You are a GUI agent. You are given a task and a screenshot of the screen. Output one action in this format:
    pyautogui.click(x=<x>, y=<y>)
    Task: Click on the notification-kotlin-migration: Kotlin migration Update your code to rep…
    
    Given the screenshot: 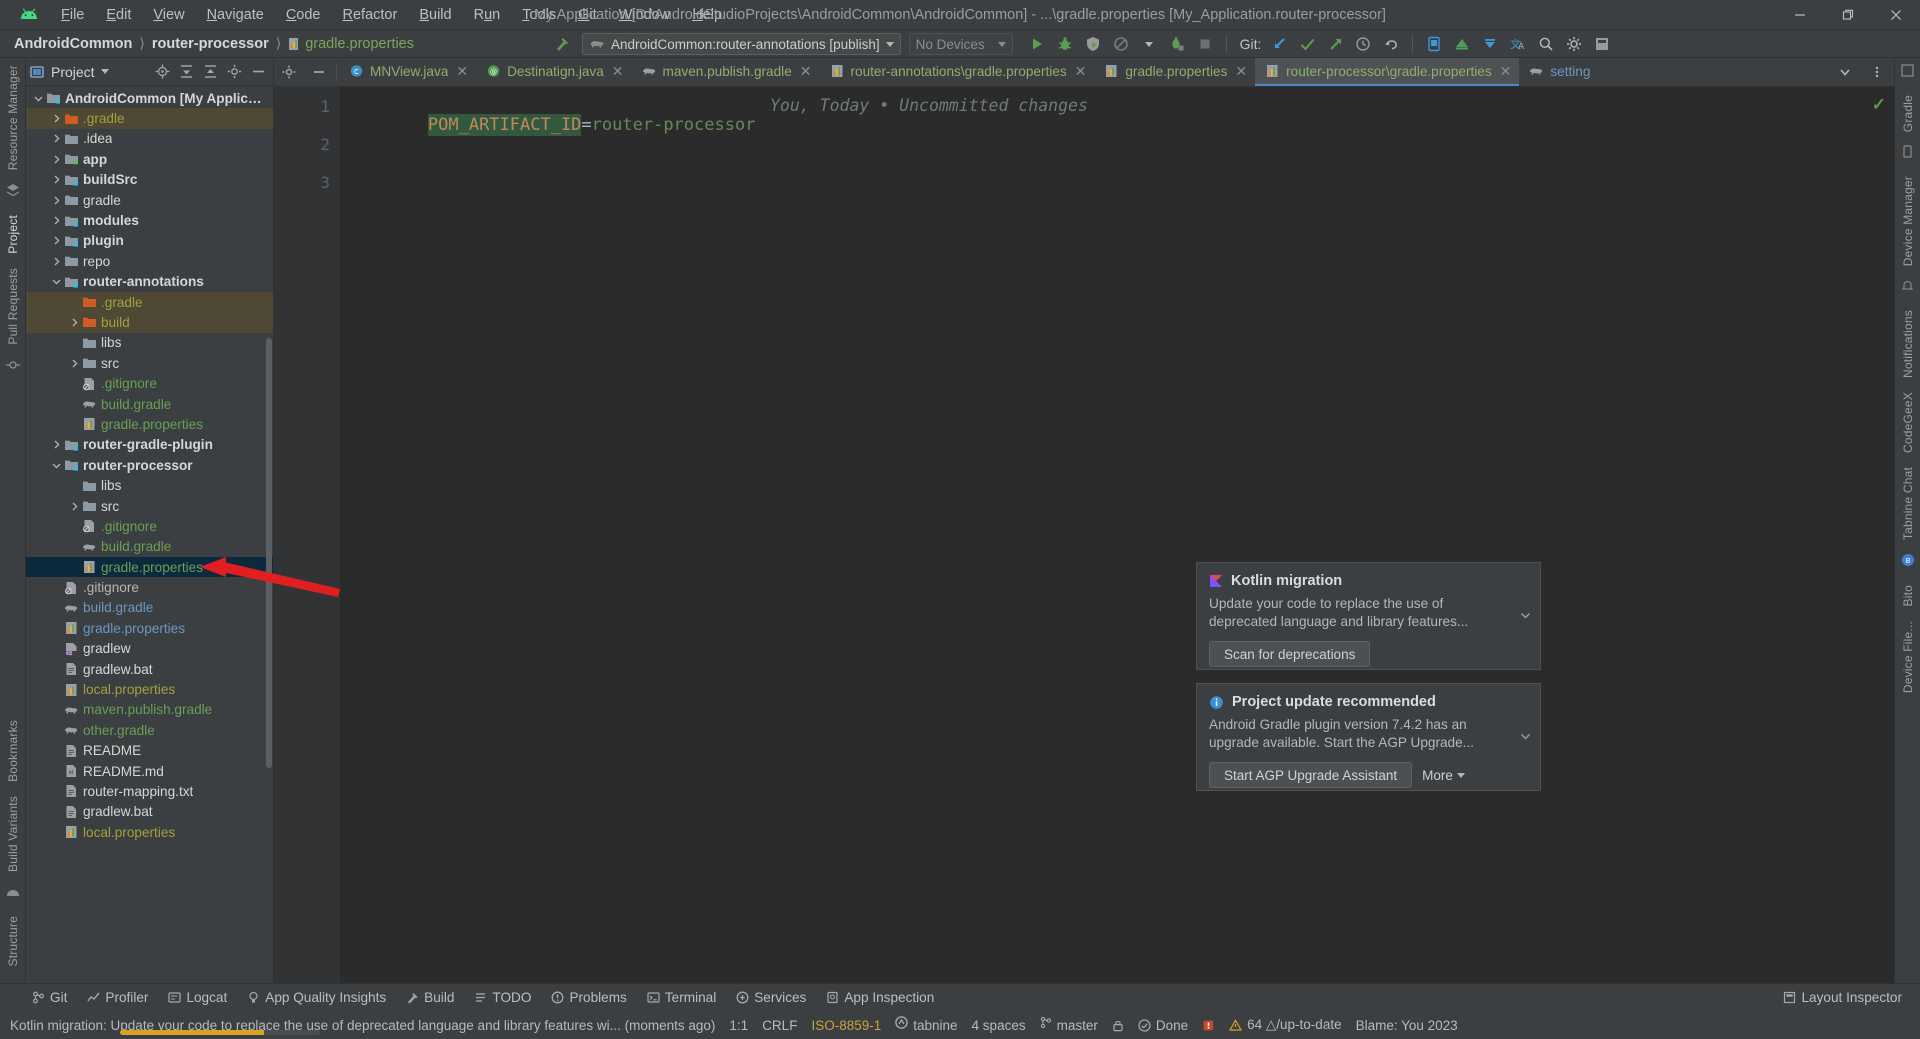 What is the action you would take?
    pyautogui.click(x=1368, y=616)
    